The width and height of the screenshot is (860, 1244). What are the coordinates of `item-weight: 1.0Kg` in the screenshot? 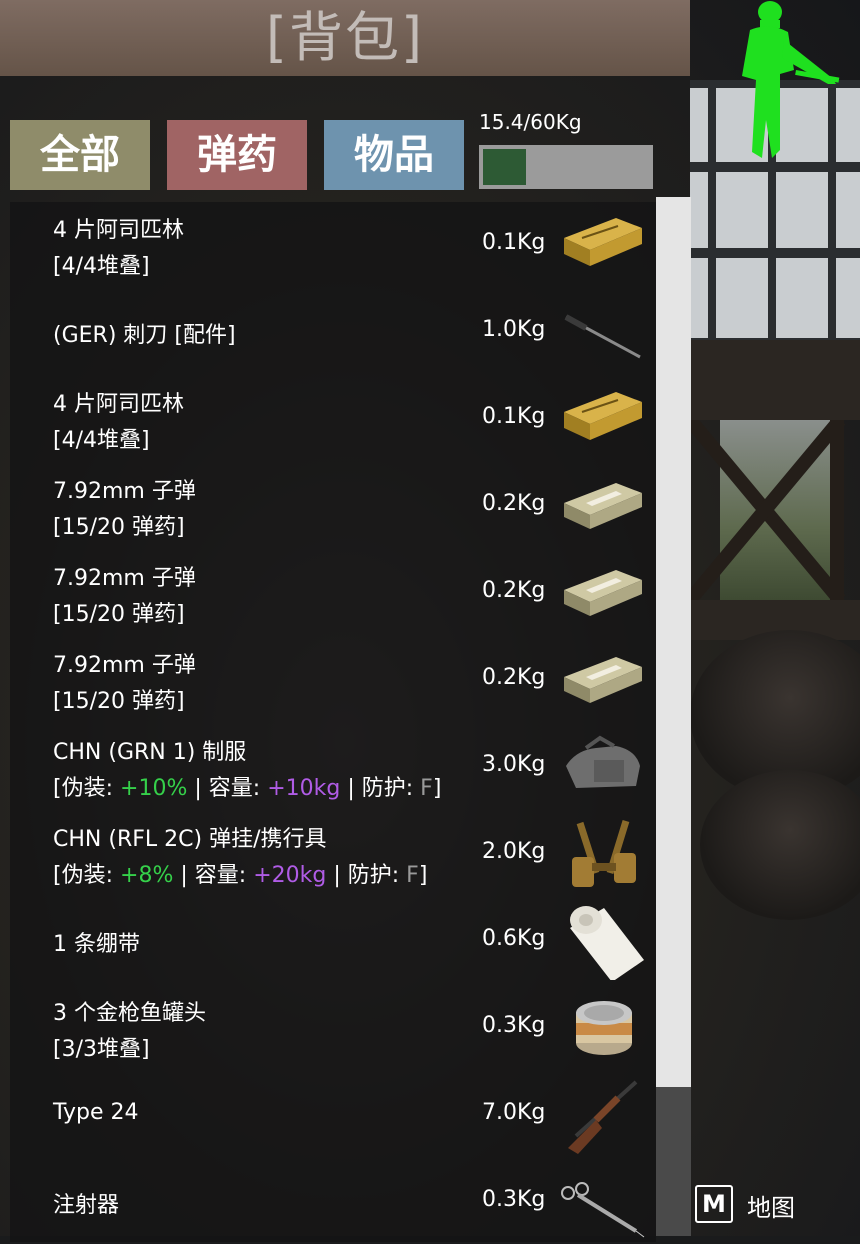 It's located at (514, 329).